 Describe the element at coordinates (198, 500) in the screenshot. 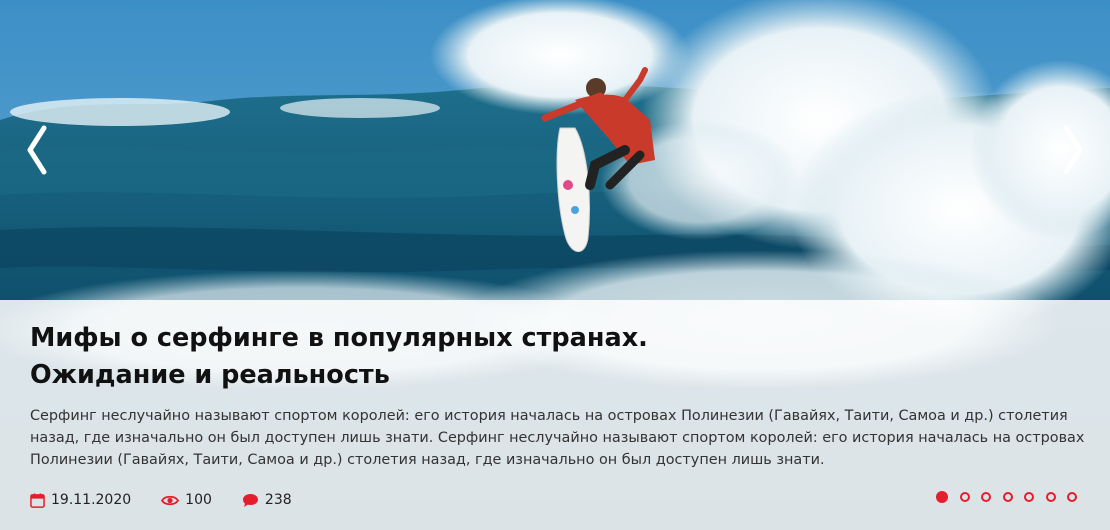

I see `views-count: 100` at that location.